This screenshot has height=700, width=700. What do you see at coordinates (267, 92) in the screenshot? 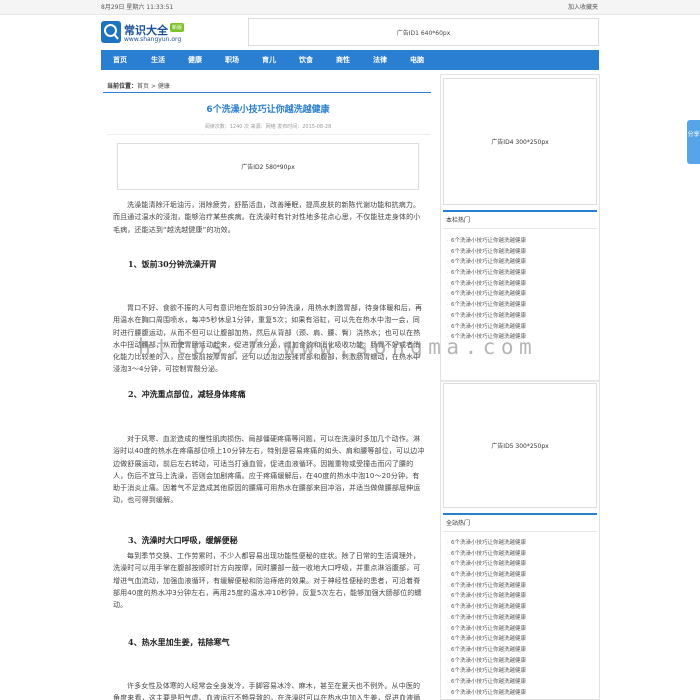
I see `breadcrumb-divider` at bounding box center [267, 92].